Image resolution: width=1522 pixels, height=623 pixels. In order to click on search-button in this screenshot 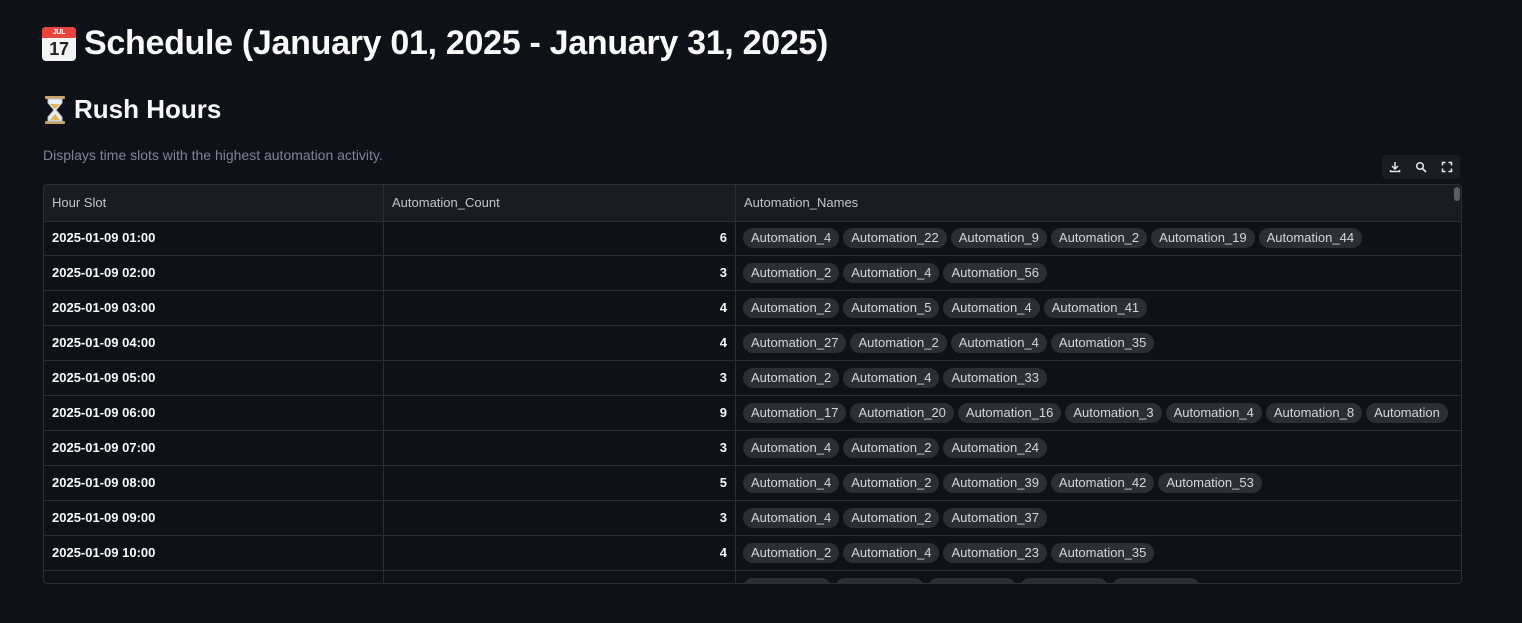, I will do `click(1421, 167)`.